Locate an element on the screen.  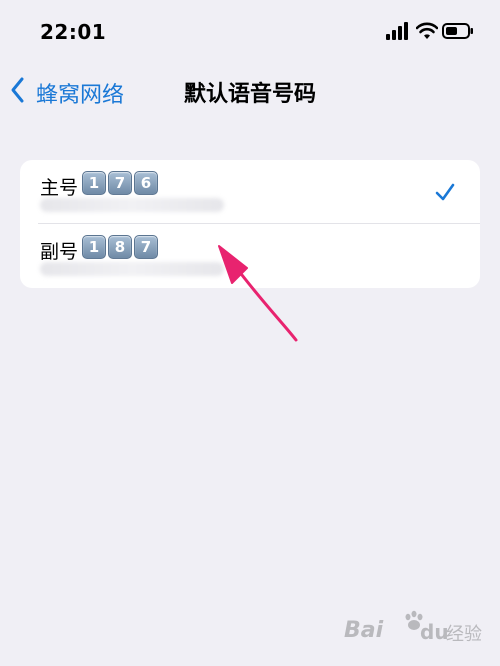
status-time: 22:01 is located at coordinates (73, 32).